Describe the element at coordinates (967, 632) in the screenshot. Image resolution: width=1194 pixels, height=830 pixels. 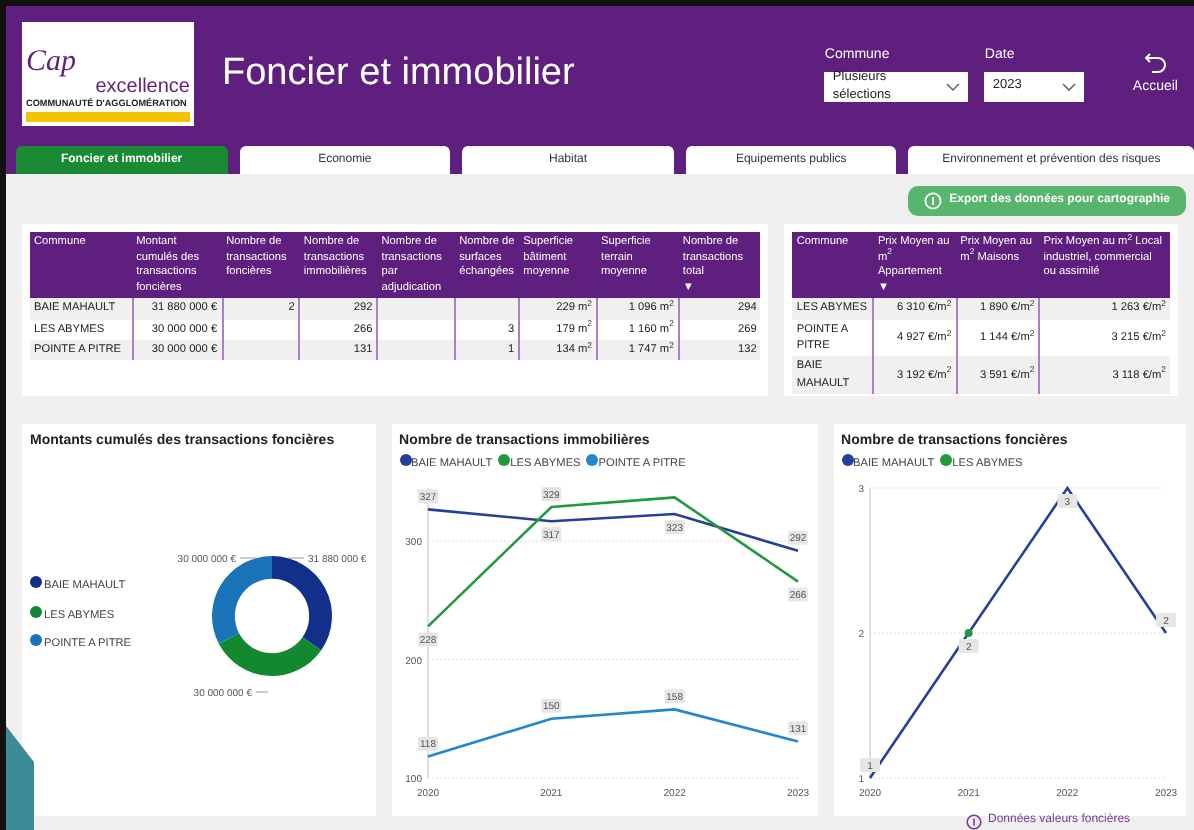
I see `data-point` at that location.